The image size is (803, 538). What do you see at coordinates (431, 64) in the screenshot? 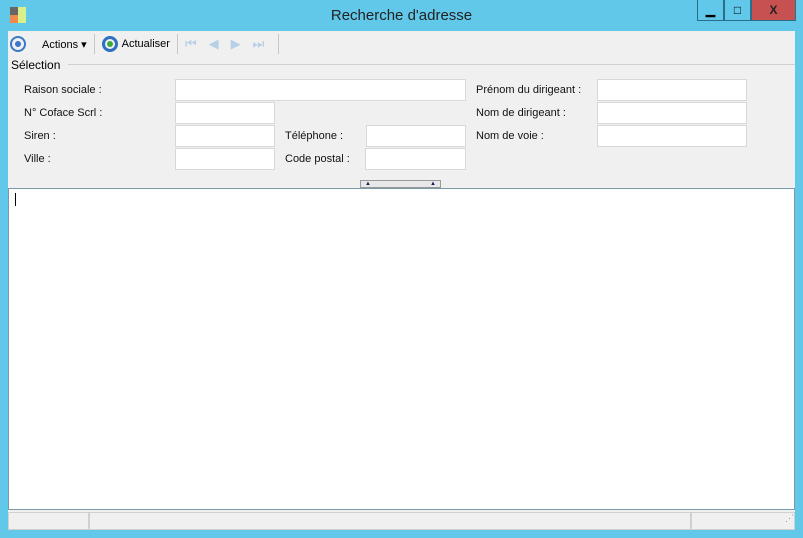
I see `group-border` at bounding box center [431, 64].